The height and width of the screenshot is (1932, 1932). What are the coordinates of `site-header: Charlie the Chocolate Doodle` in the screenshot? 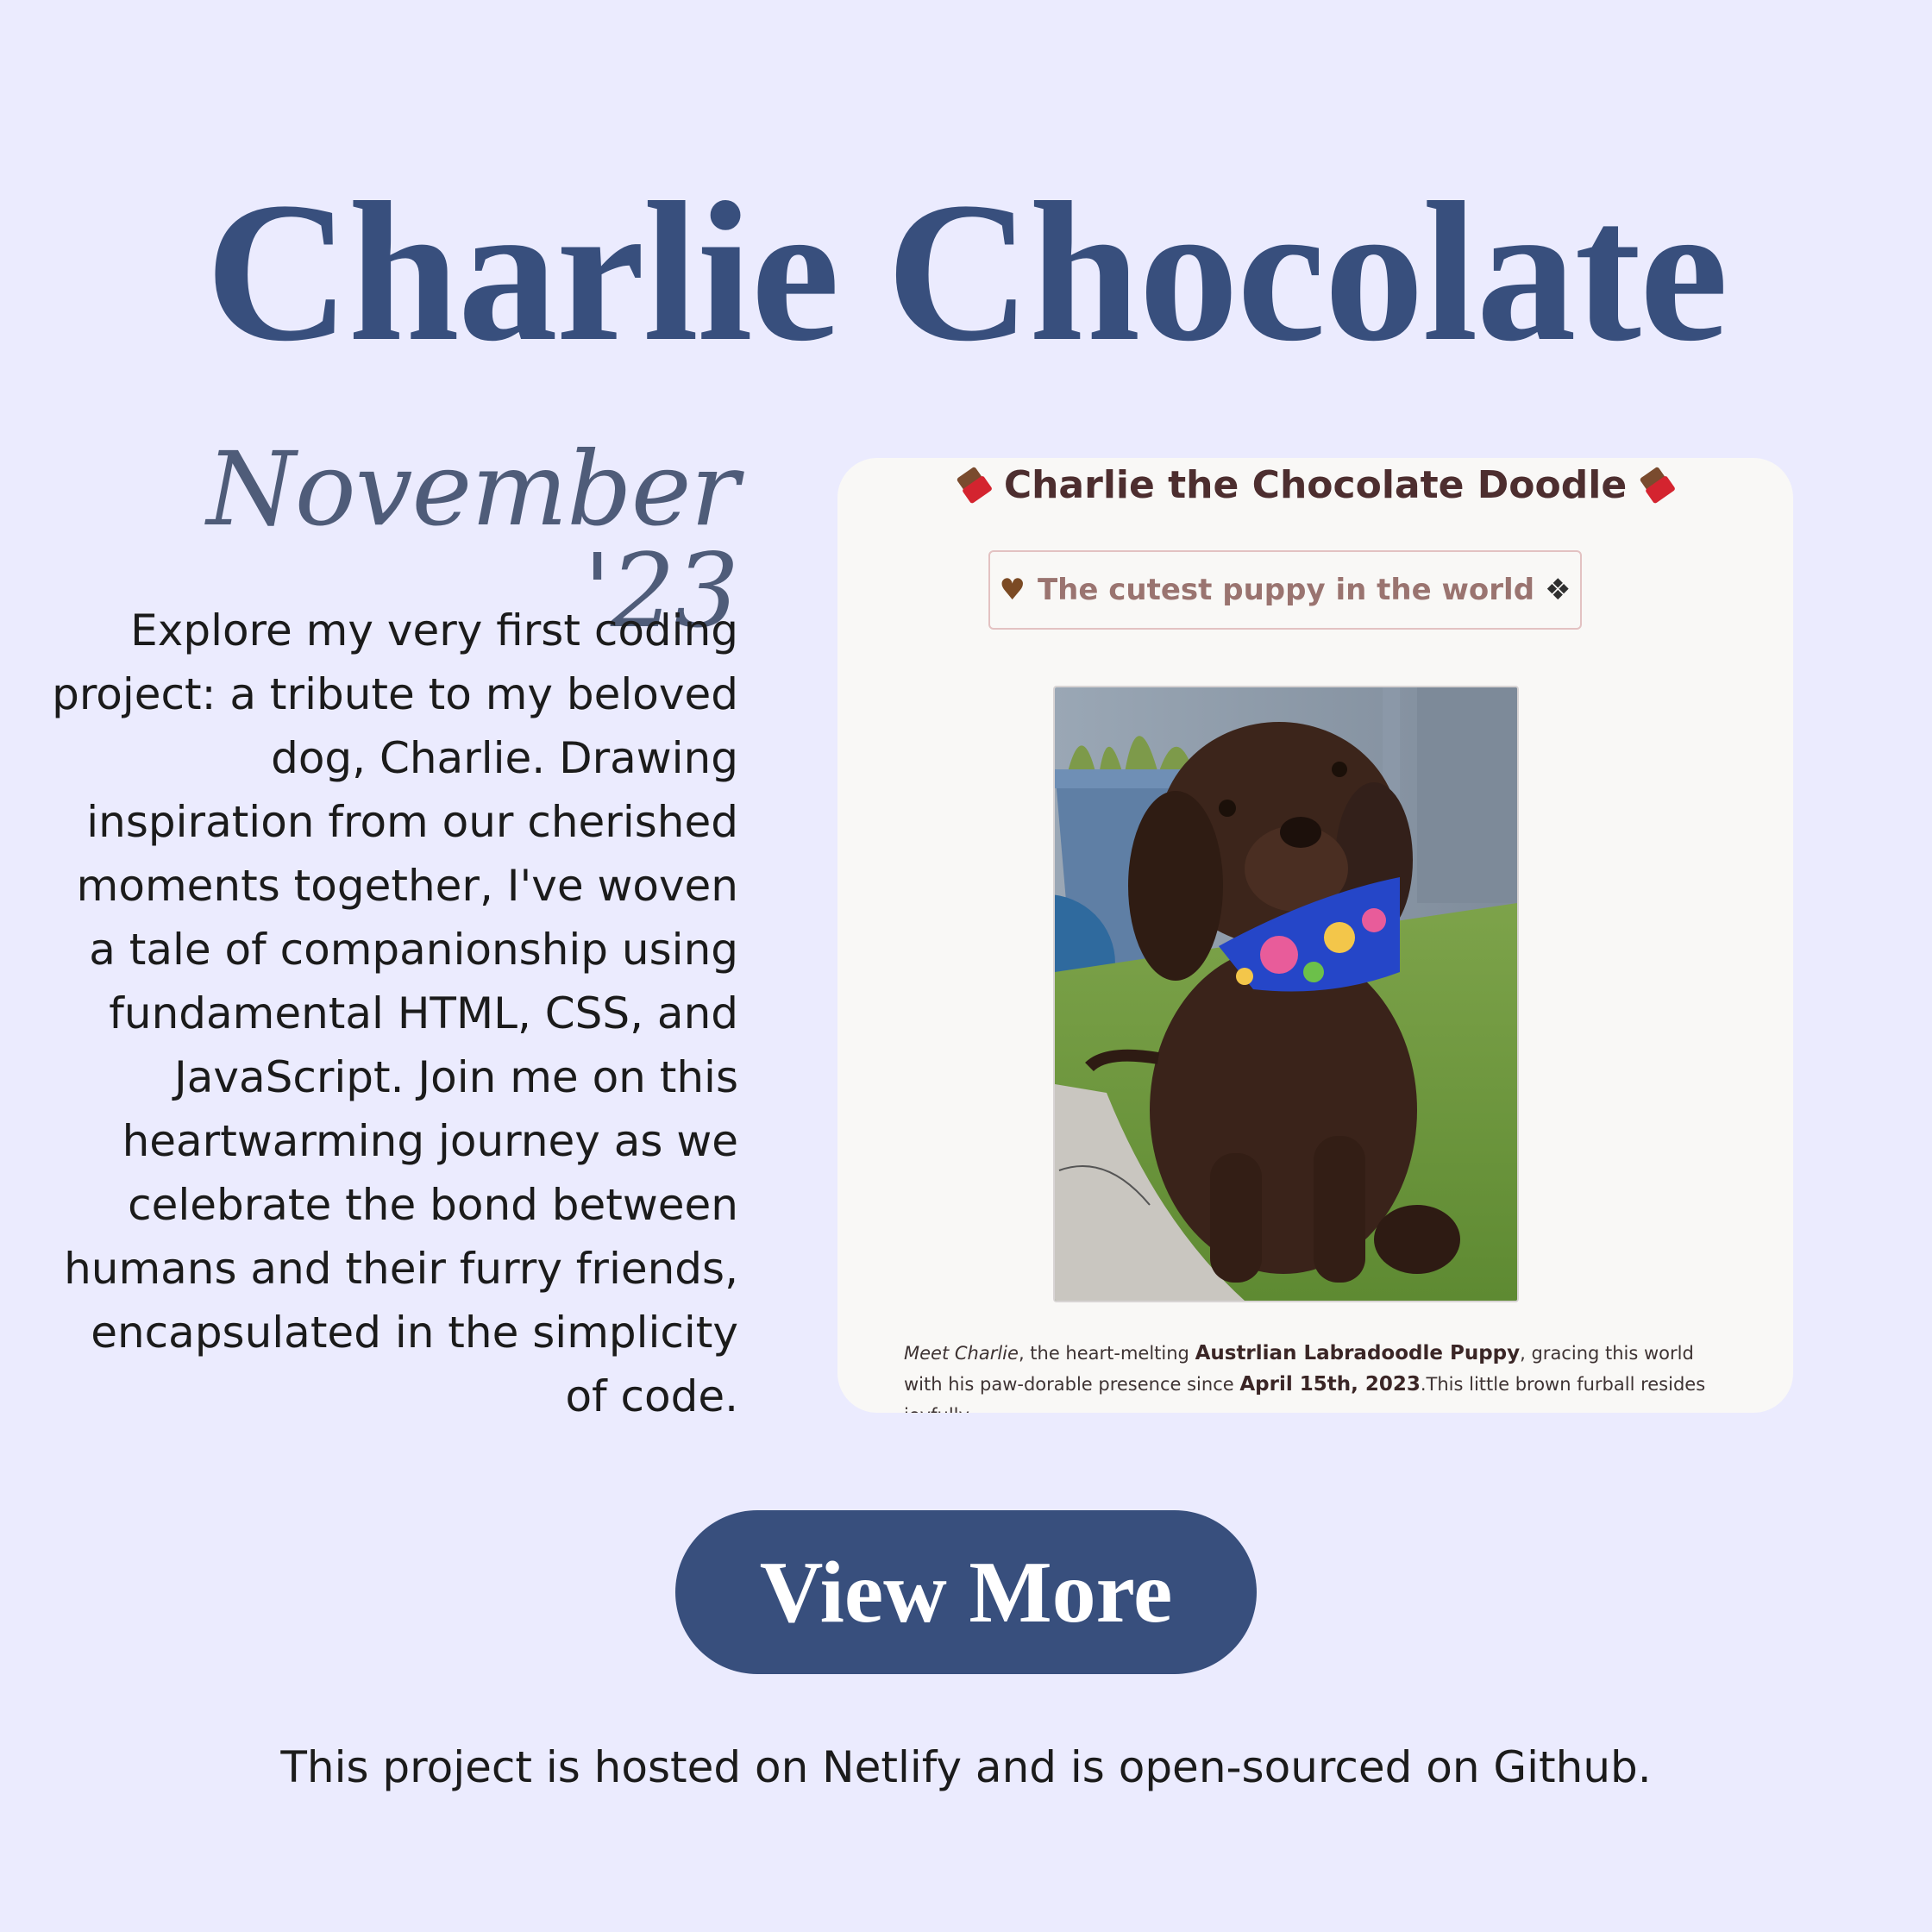 It's located at (1315, 486).